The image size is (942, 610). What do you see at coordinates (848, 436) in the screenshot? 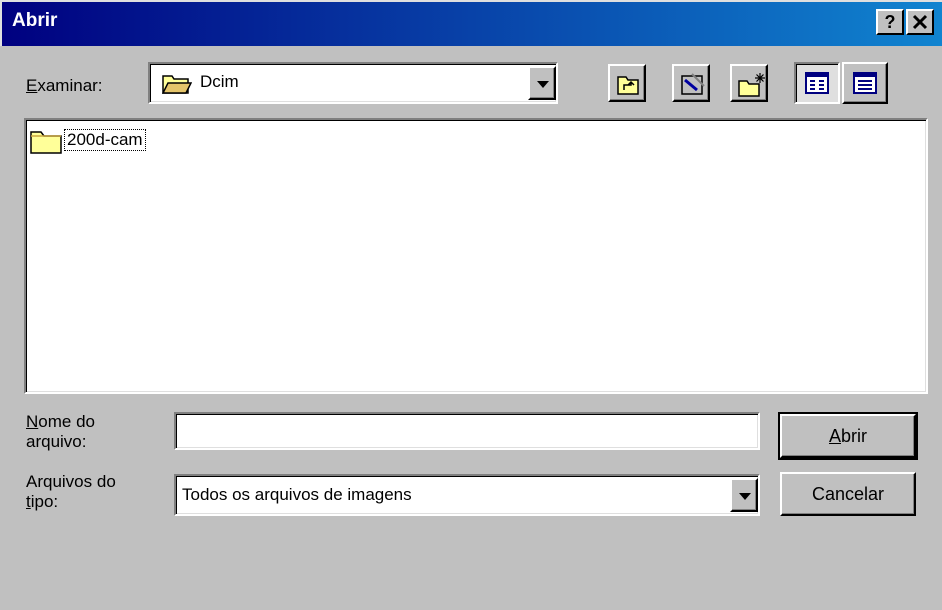
I see `open-button: Abrir` at bounding box center [848, 436].